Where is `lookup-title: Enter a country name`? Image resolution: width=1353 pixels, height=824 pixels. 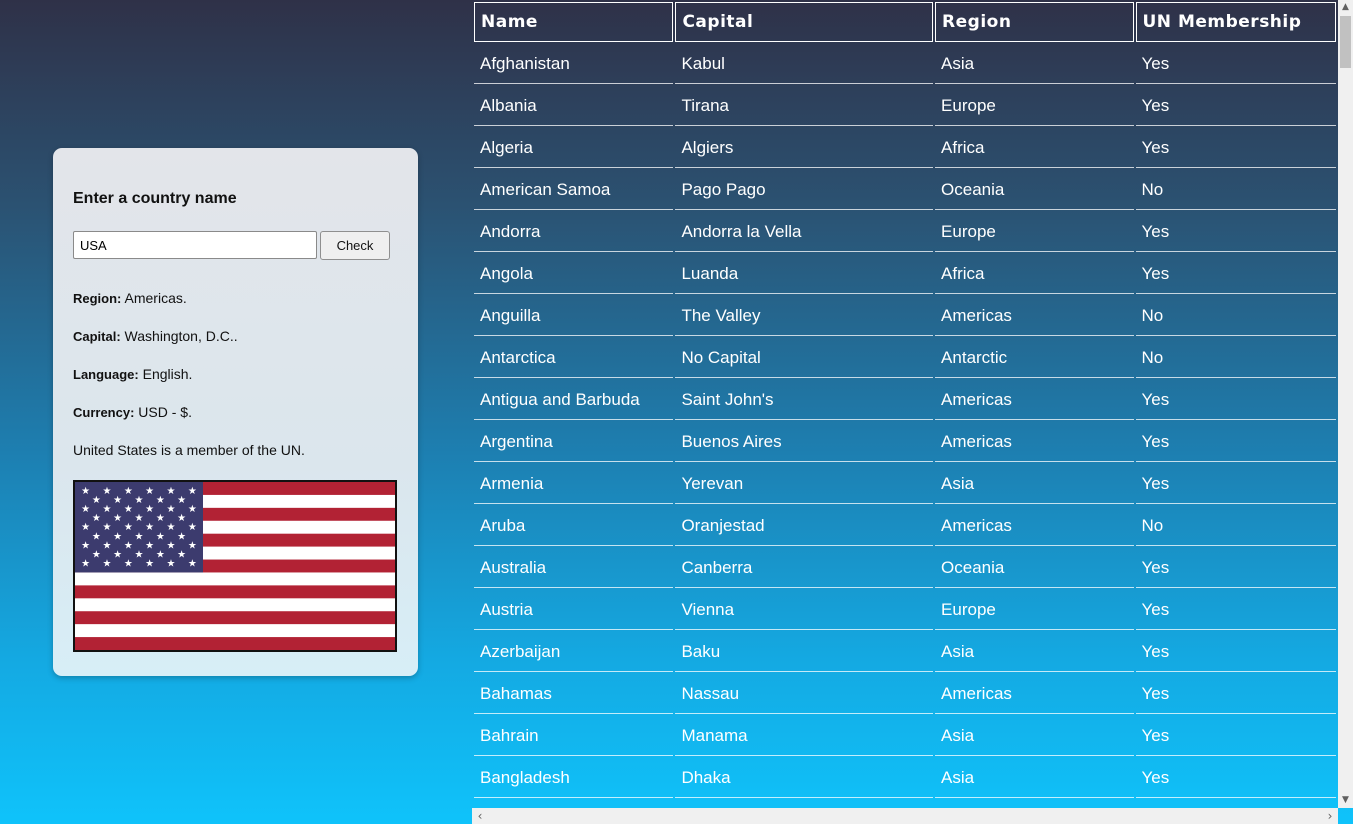
lookup-title: Enter a country name is located at coordinates (155, 198).